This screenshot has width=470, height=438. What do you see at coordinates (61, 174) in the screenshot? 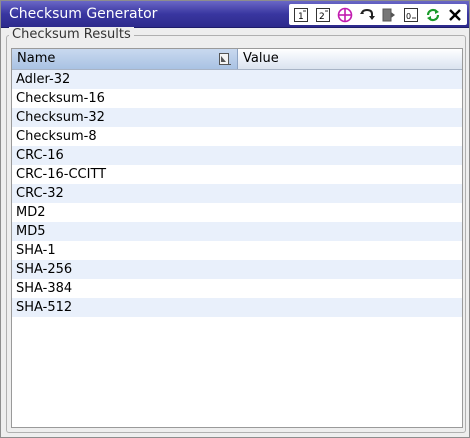
I see `checksum-name-cell: CRC-16-CCITT` at bounding box center [61, 174].